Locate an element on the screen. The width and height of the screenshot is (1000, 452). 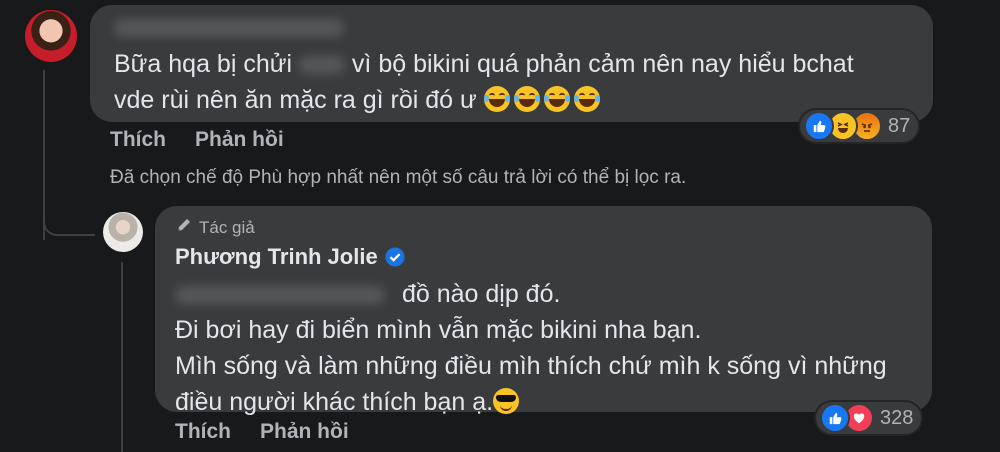
sunglasses-emoji-icon is located at coordinates (506, 401).